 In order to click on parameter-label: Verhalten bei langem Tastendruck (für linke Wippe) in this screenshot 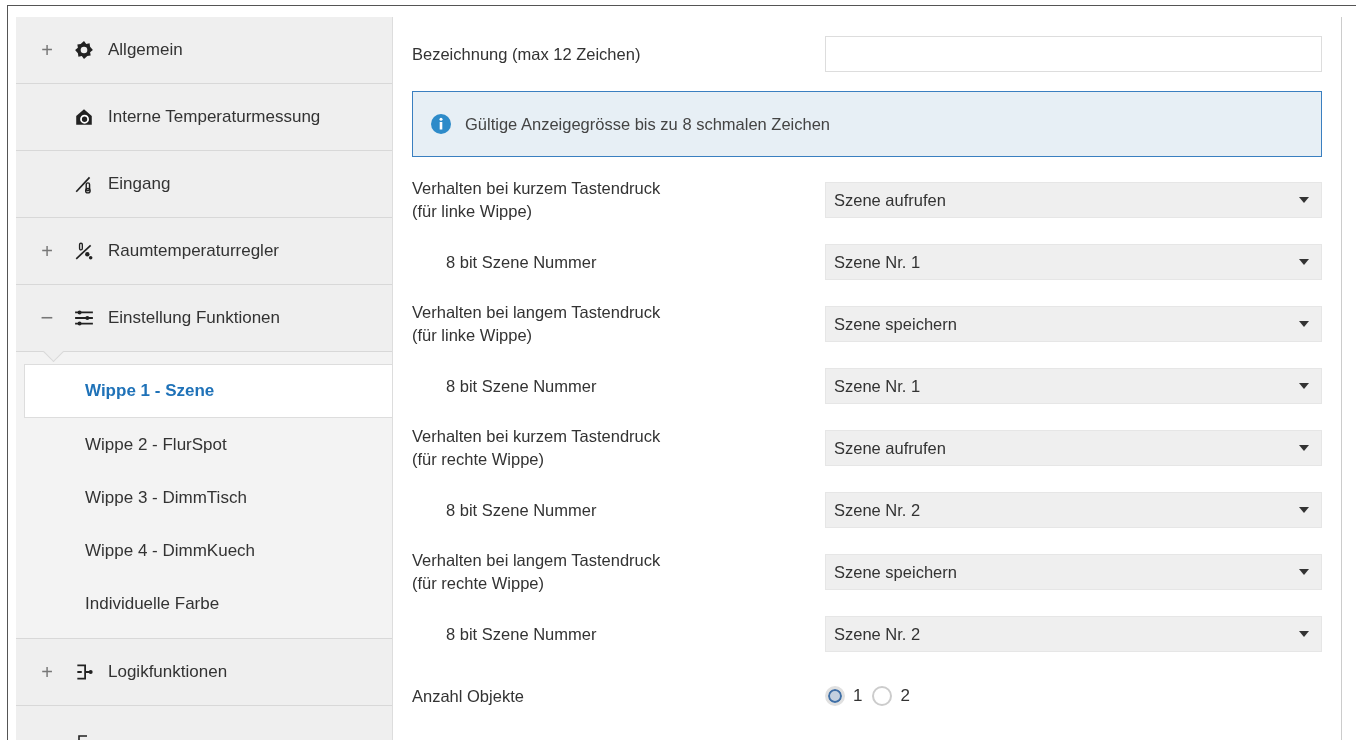, I will do `click(536, 324)`.